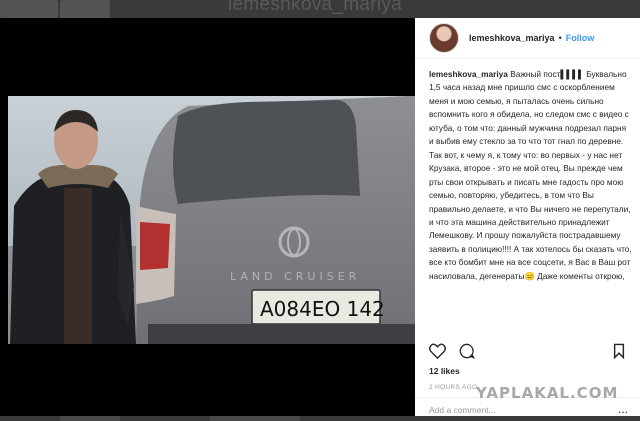 This screenshot has width=640, height=421. Describe the element at coordinates (295, 276) in the screenshot. I see `car-badge: LAND CRUISER` at that location.